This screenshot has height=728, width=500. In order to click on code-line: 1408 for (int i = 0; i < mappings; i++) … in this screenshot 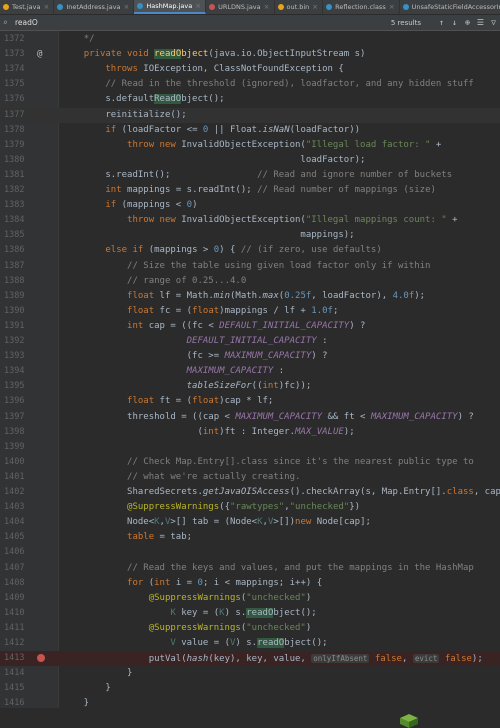, I will do `click(250, 583)`.